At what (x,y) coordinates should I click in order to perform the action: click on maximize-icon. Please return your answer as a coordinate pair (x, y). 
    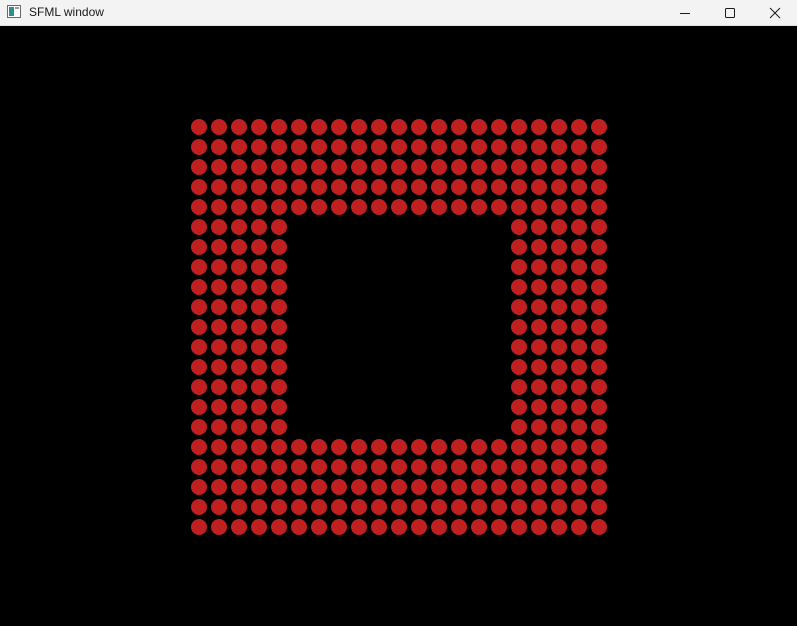
    Looking at the image, I should click on (730, 13).